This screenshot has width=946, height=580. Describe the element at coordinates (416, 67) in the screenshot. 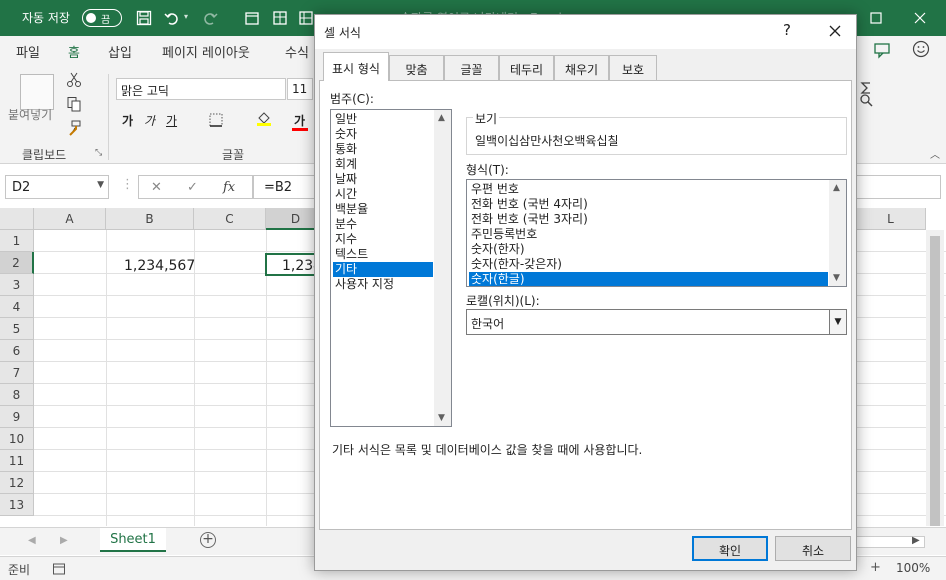

I see `tab-alignment: 맞춤` at that location.